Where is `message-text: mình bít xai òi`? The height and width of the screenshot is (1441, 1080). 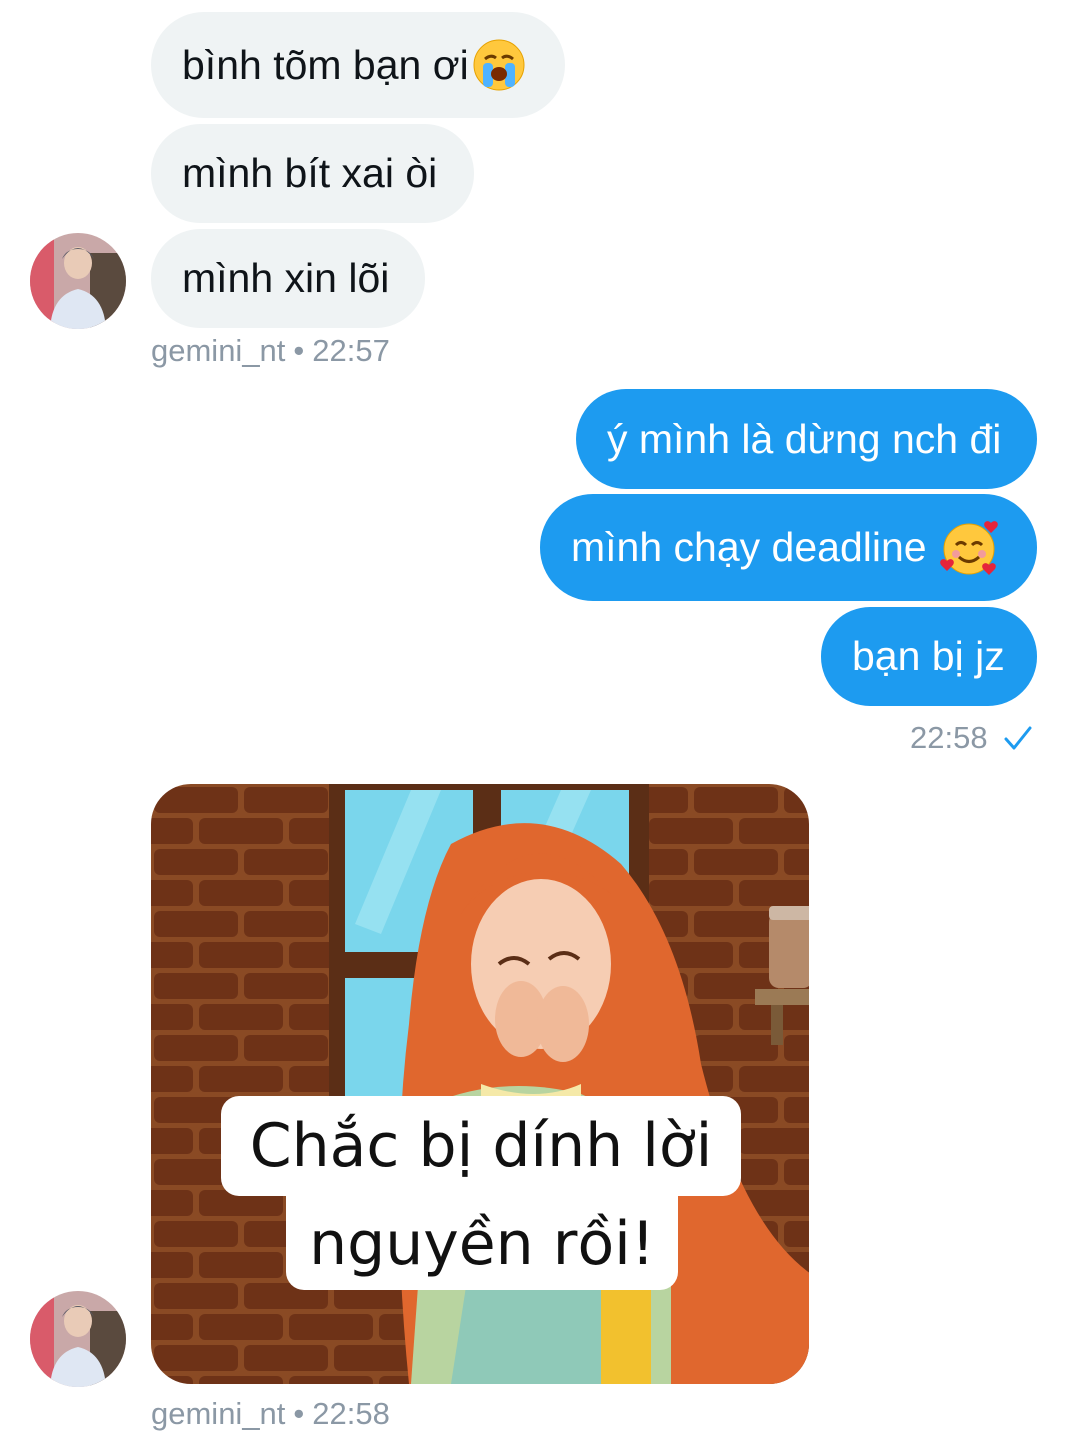 message-text: mình bít xai òi is located at coordinates (310, 173).